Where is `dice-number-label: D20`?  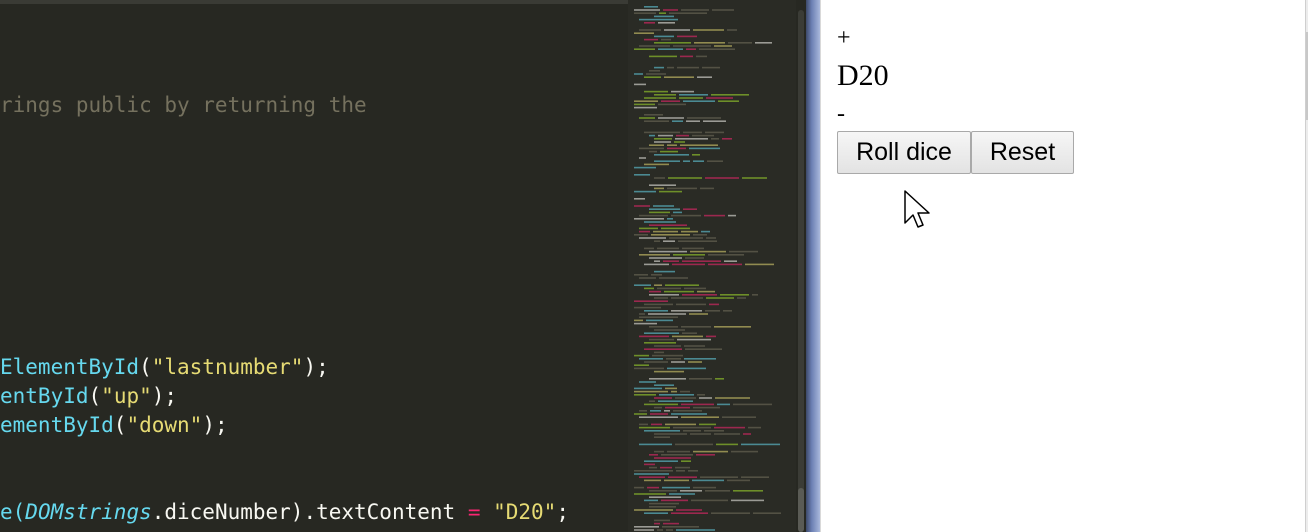 dice-number-label: D20 is located at coordinates (863, 75).